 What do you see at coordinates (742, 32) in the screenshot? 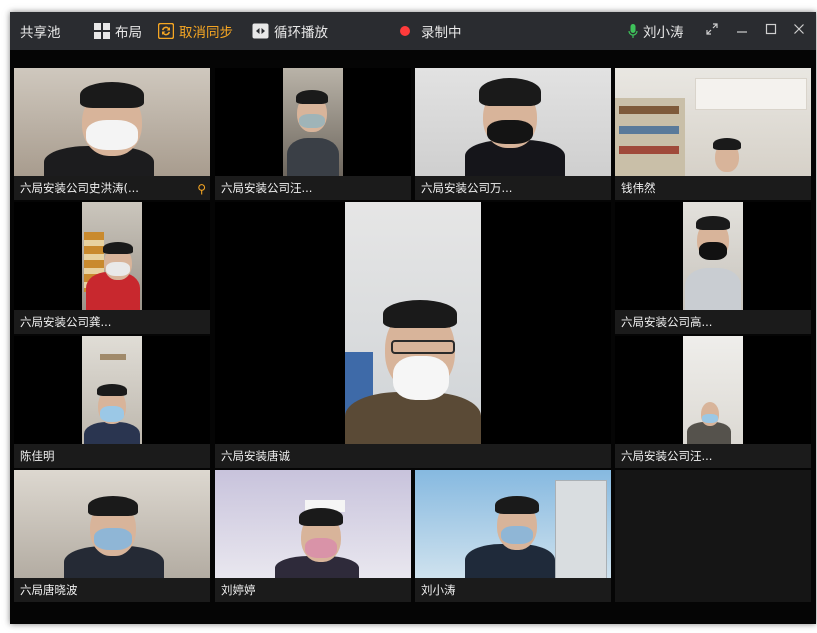
I see `minimize-icon` at bounding box center [742, 32].